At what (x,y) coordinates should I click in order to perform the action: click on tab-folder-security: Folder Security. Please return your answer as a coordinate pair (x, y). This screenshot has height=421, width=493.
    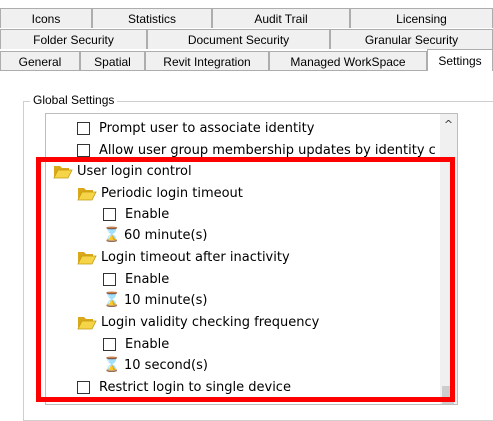
    Looking at the image, I should click on (73, 39).